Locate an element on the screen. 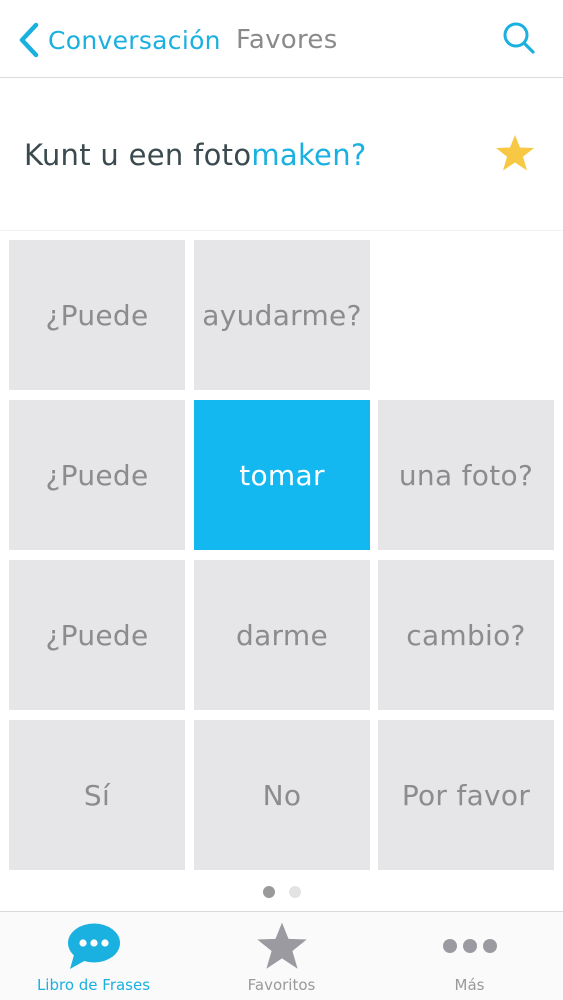 This screenshot has width=563, height=1000. word-tile: darme is located at coordinates (282, 635).